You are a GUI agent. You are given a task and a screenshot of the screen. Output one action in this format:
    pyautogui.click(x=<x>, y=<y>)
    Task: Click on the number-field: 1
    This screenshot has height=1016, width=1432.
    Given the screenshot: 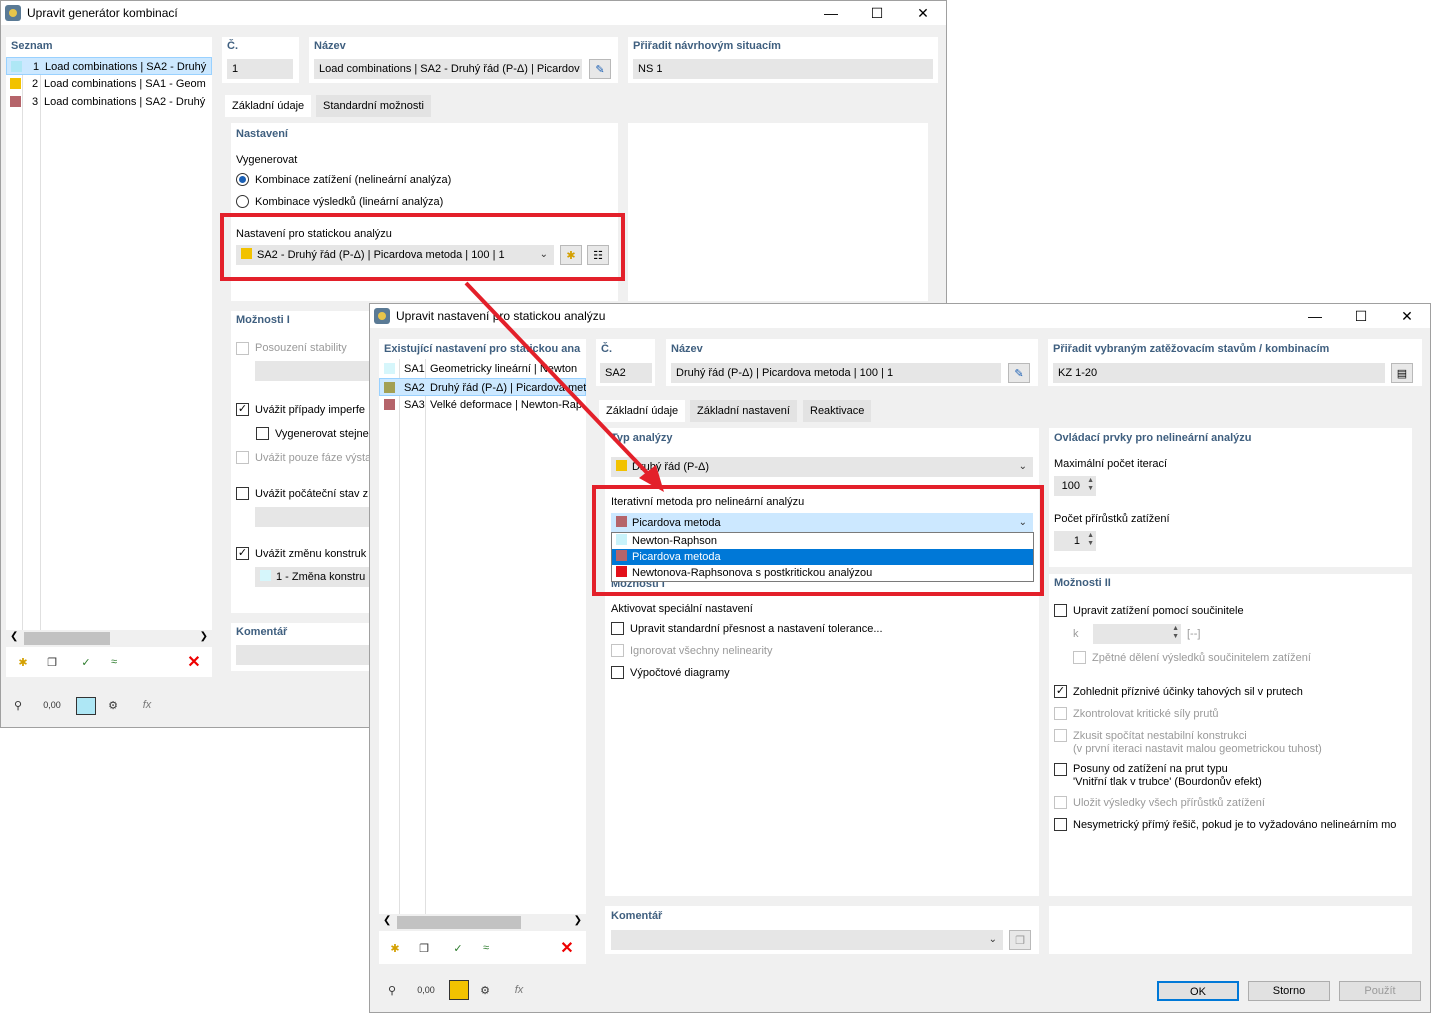 What is the action you would take?
    pyautogui.click(x=260, y=69)
    